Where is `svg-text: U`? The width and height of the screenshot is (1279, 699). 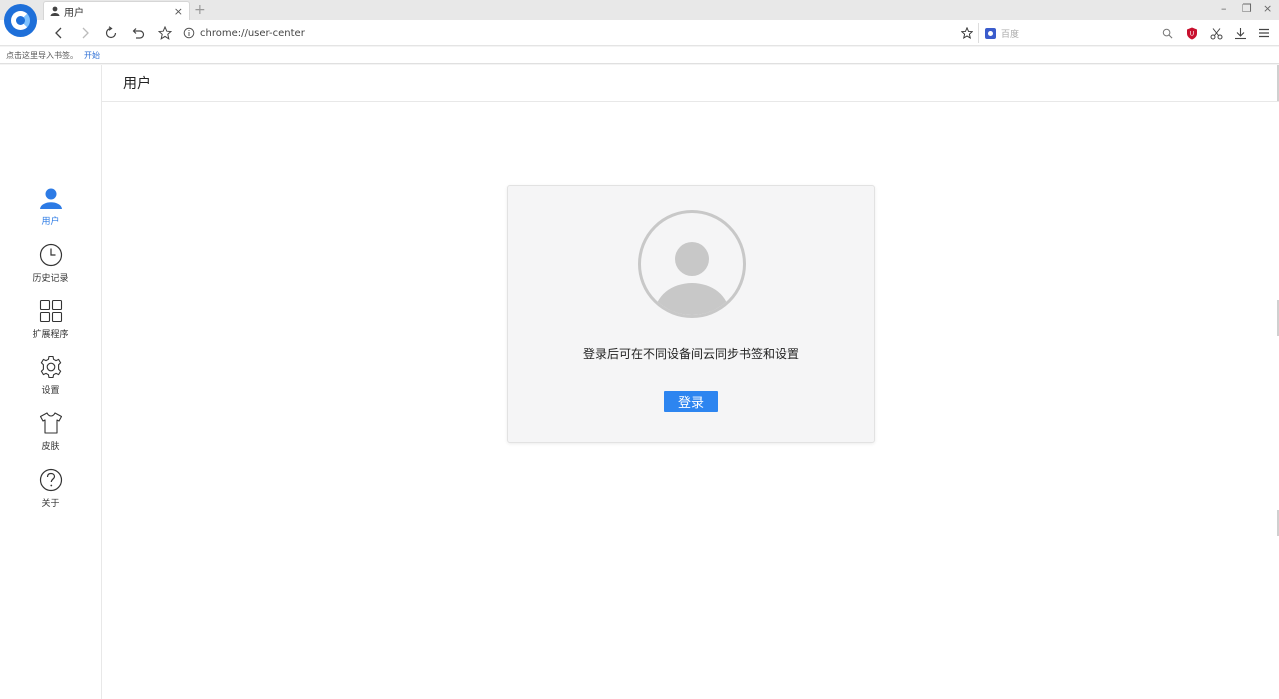
svg-text: U is located at coordinates (1192, 33).